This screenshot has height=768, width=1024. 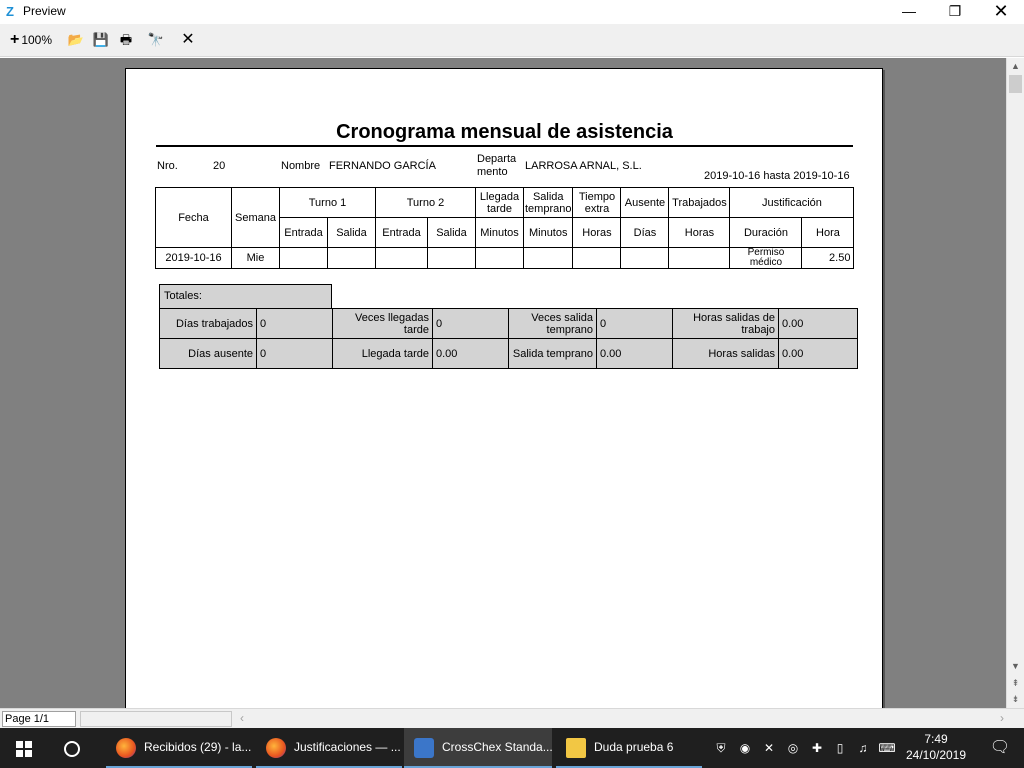 I want to click on page-down-icon: ⇟, so click(x=1015, y=699).